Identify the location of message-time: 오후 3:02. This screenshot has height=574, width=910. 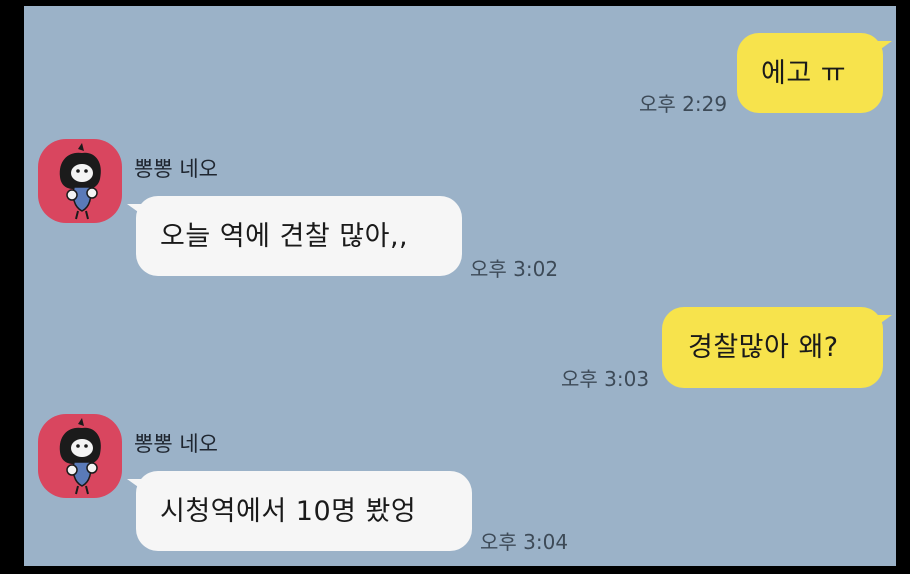
(514, 269).